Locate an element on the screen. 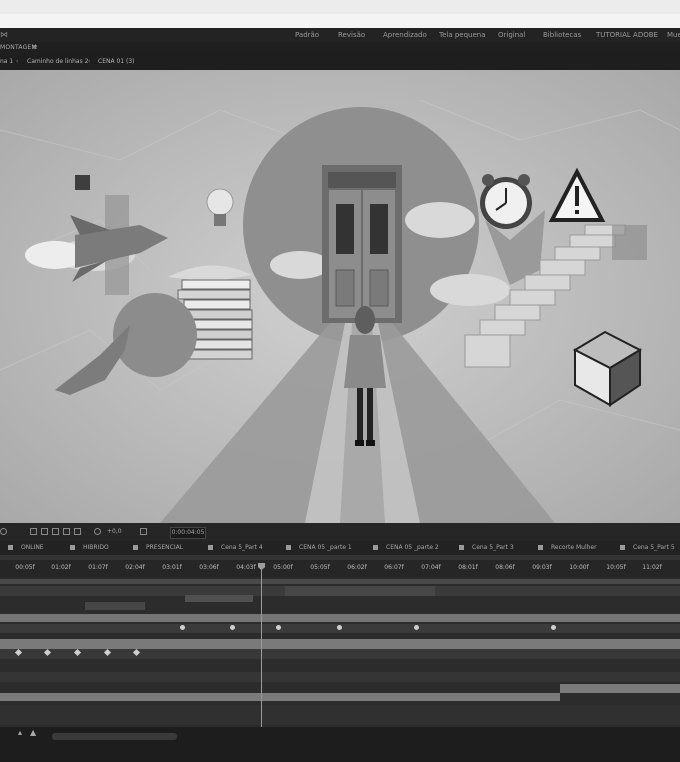 Image resolution: width=680 pixels, height=762 pixels. breadcrumb: na 1 ‹ Caminho de linhas 2 ‹ CENA 01 (3) is located at coordinates (340, 62).